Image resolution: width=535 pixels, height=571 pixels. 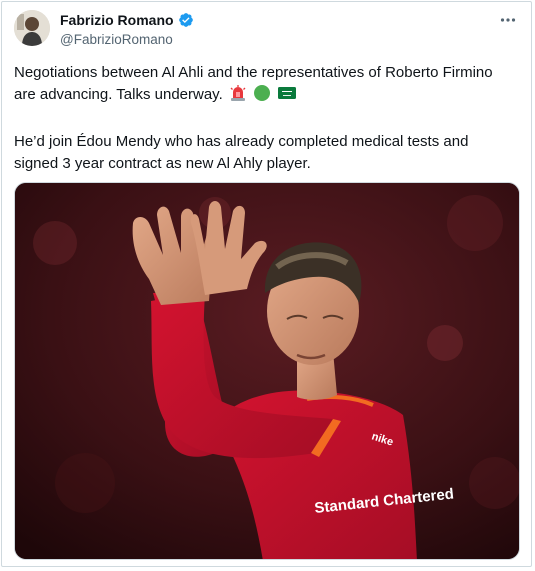 What do you see at coordinates (127, 29) in the screenshot?
I see `author-identity: Fabrizio Romano @FabrizioRomano` at bounding box center [127, 29].